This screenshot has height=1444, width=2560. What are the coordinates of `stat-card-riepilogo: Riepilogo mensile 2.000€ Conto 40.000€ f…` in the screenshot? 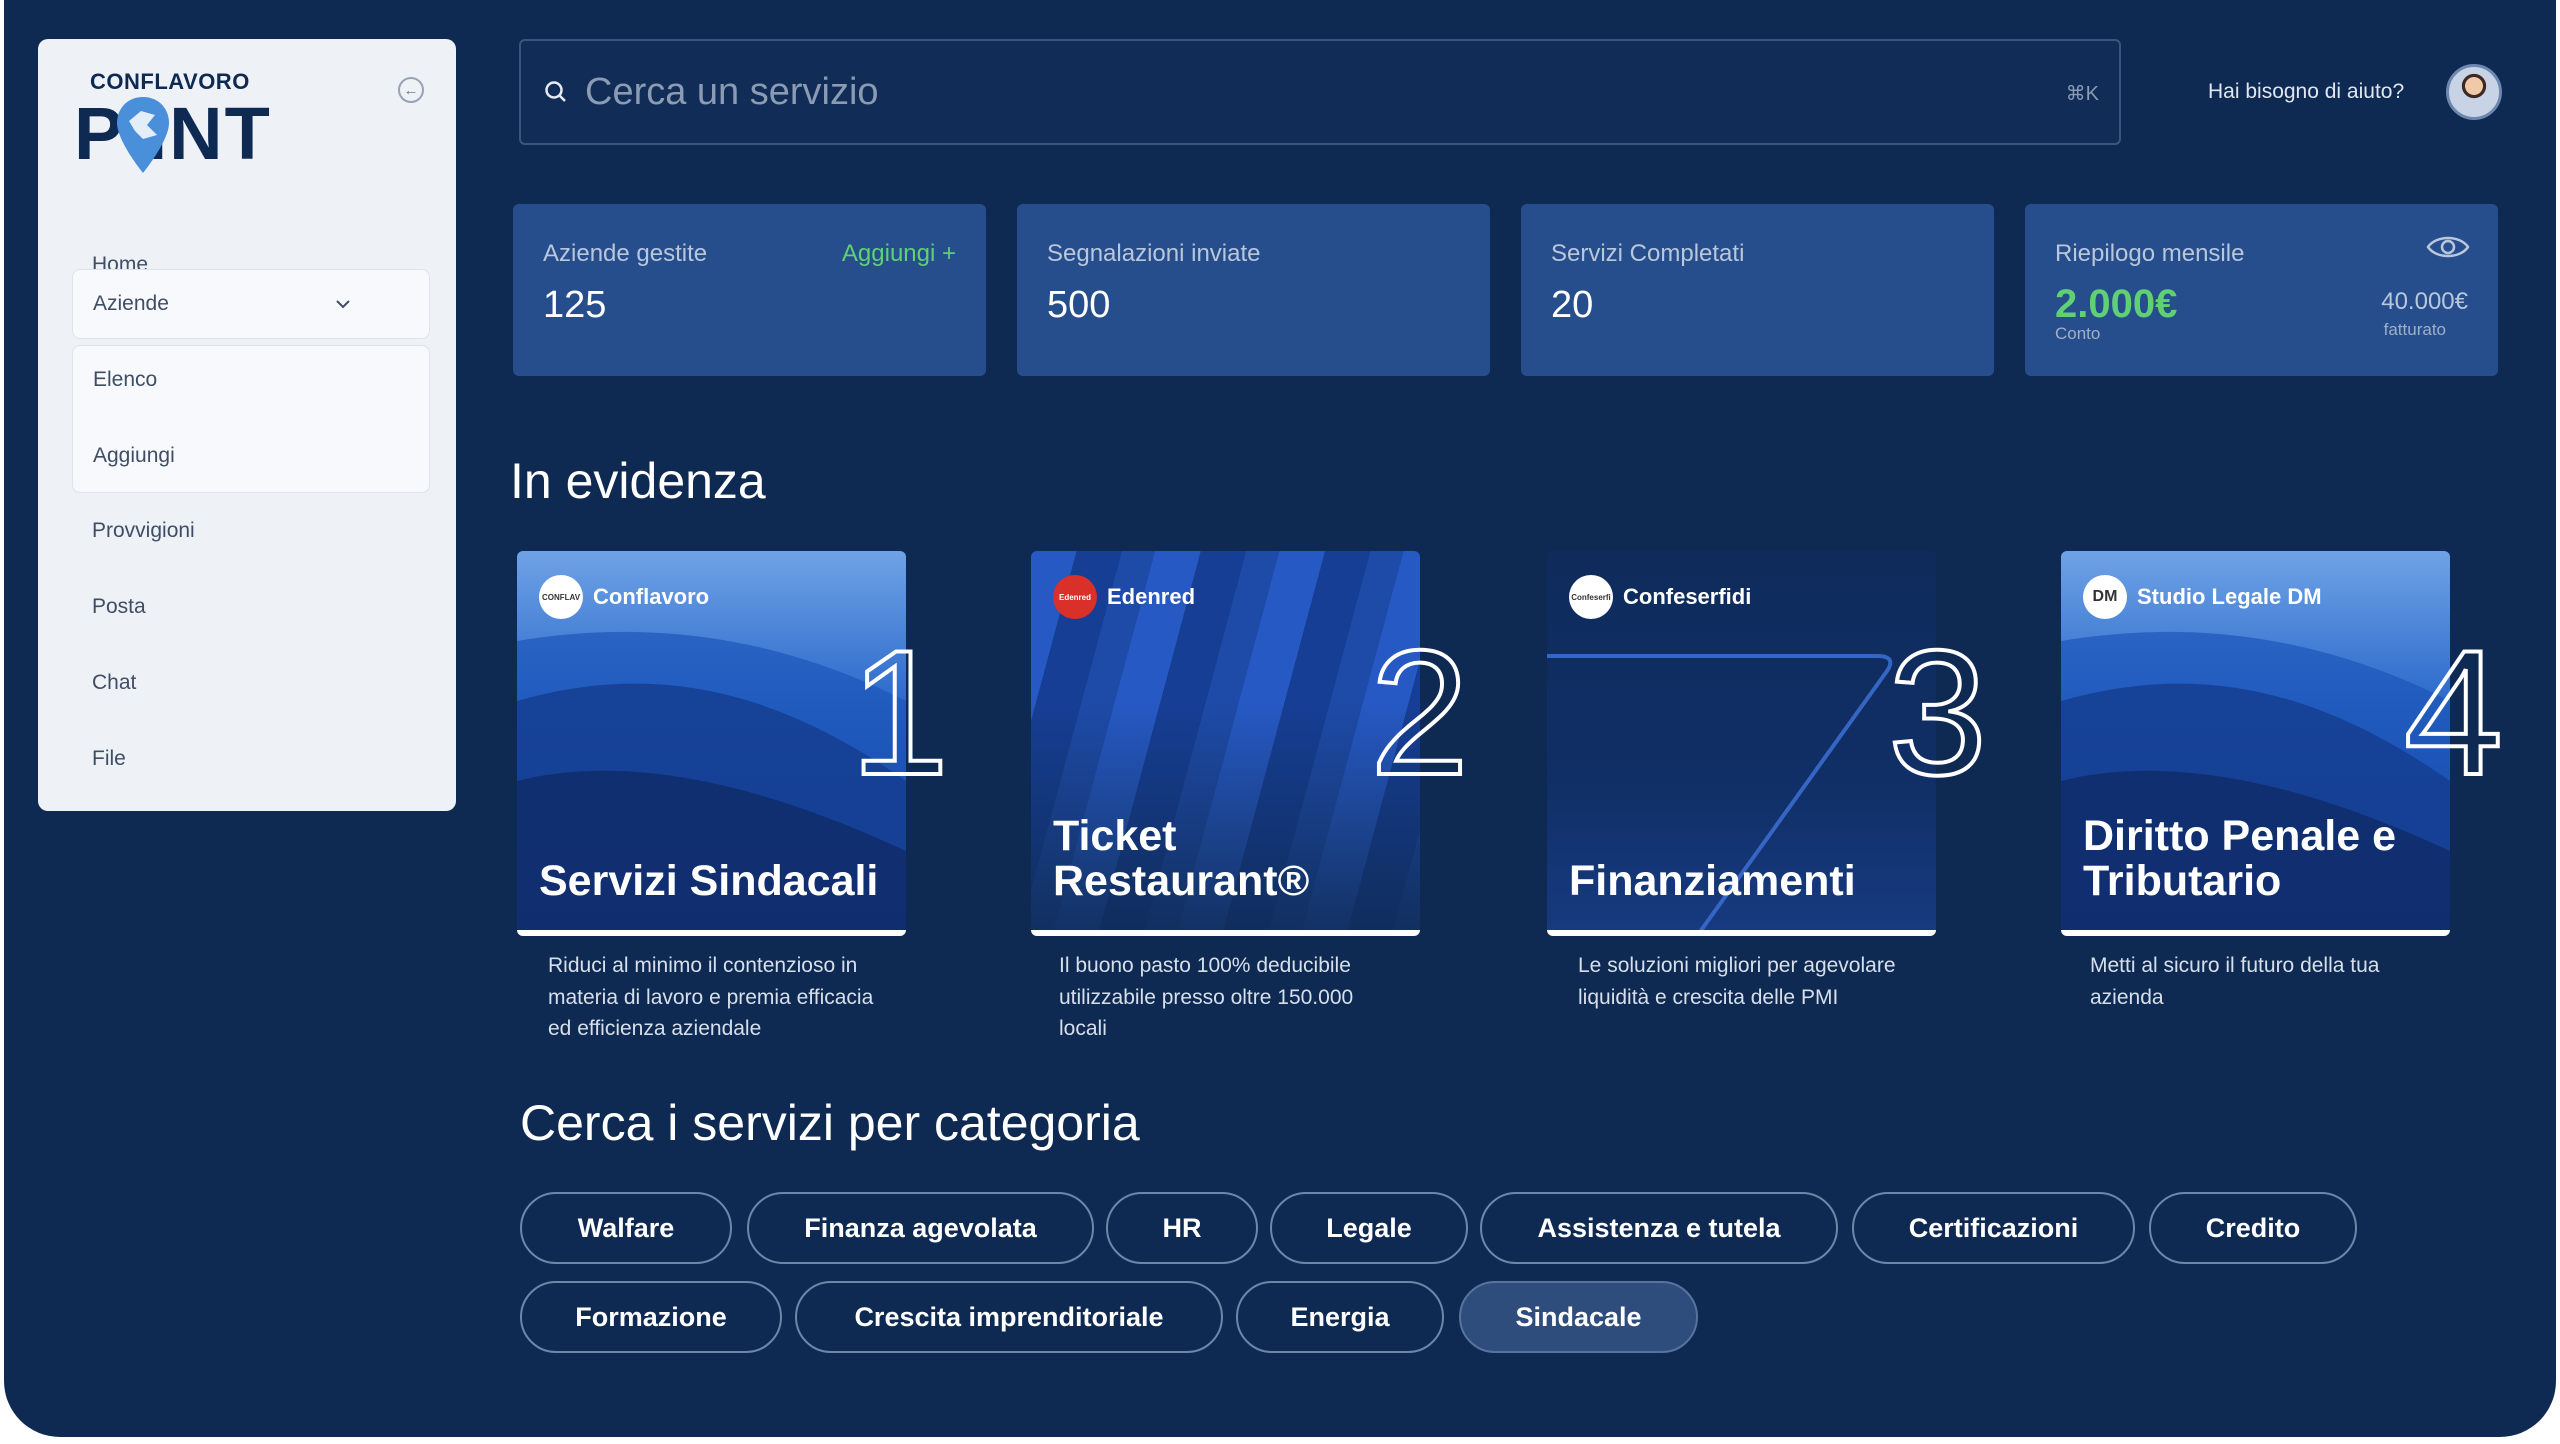 It's located at (2261, 290).